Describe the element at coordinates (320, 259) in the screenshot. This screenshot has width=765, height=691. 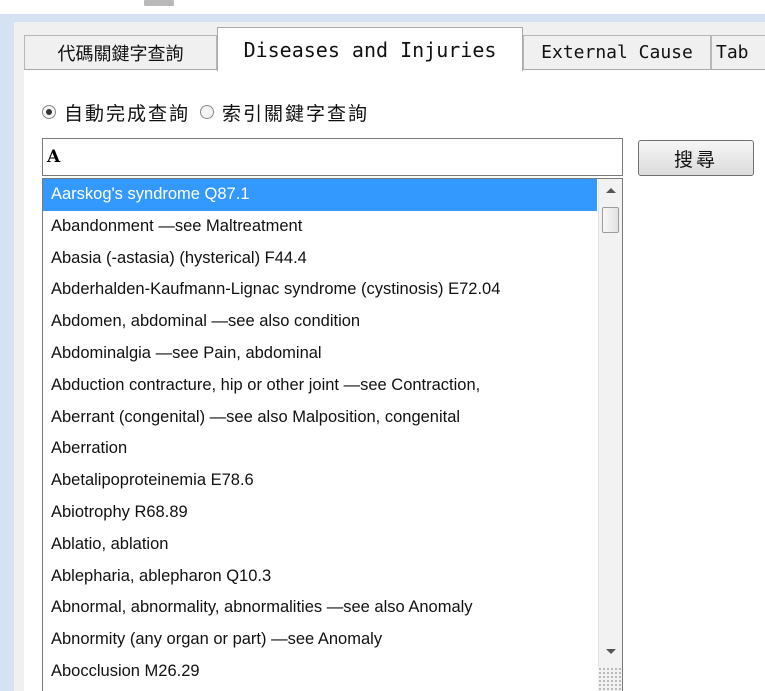
I see `suggestion-item: Abasia (-astasia) (hysterical) F44.4` at that location.